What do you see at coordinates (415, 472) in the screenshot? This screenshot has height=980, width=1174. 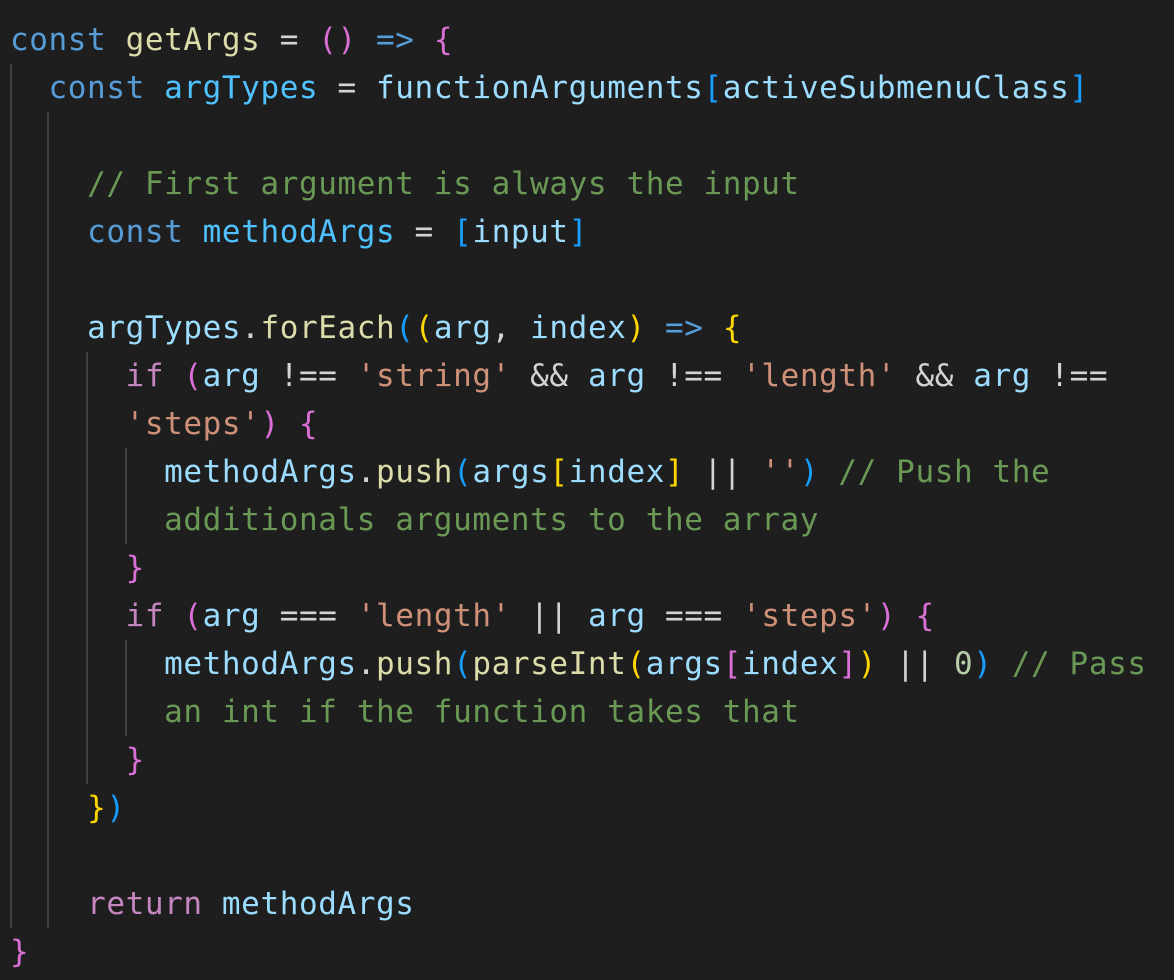 I see `code-token: push` at bounding box center [415, 472].